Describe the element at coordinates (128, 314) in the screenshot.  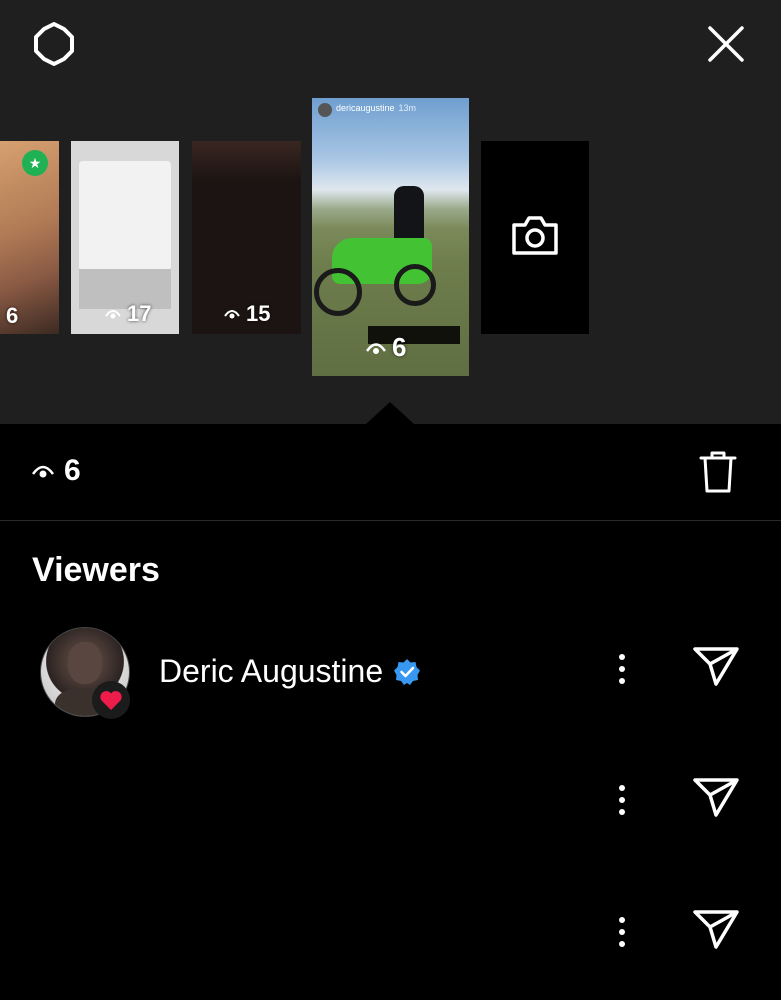
I see `story-view-count: 17` at that location.